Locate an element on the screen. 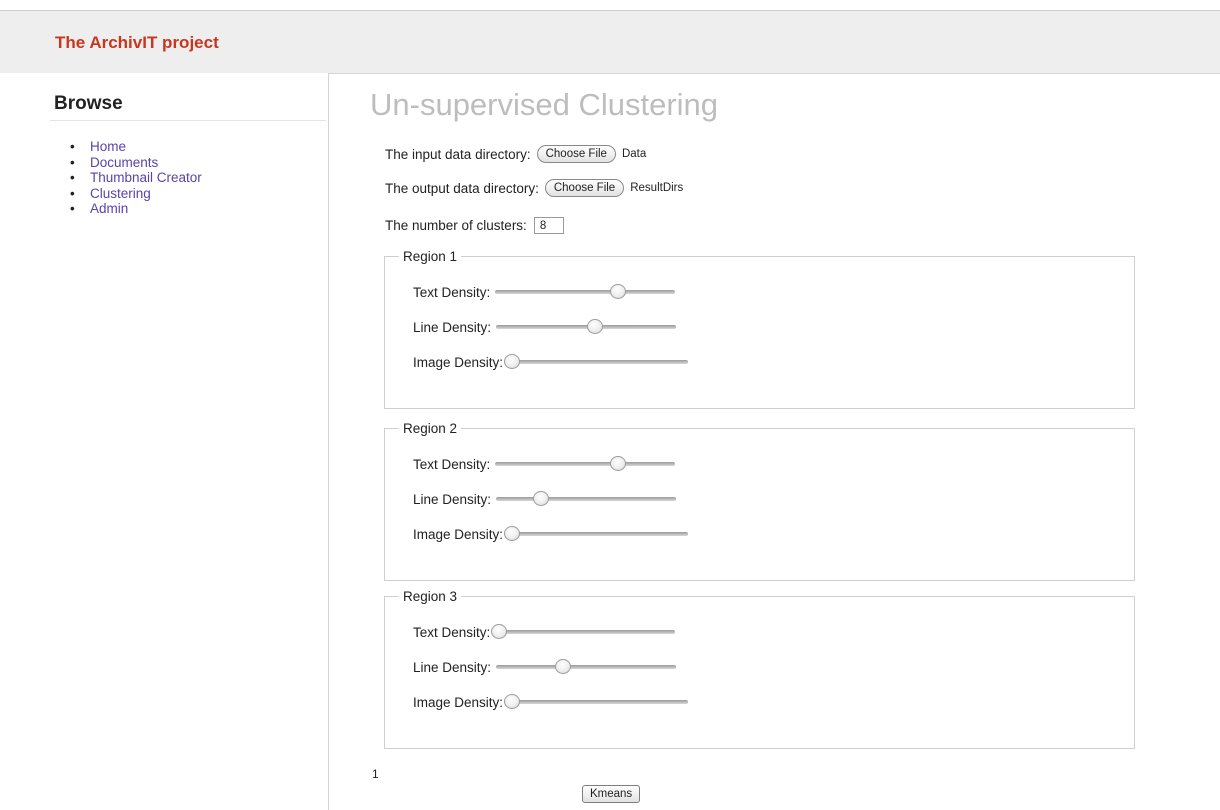 This screenshot has width=1220, height=810. region-2-line-density-slider is located at coordinates (586, 499).